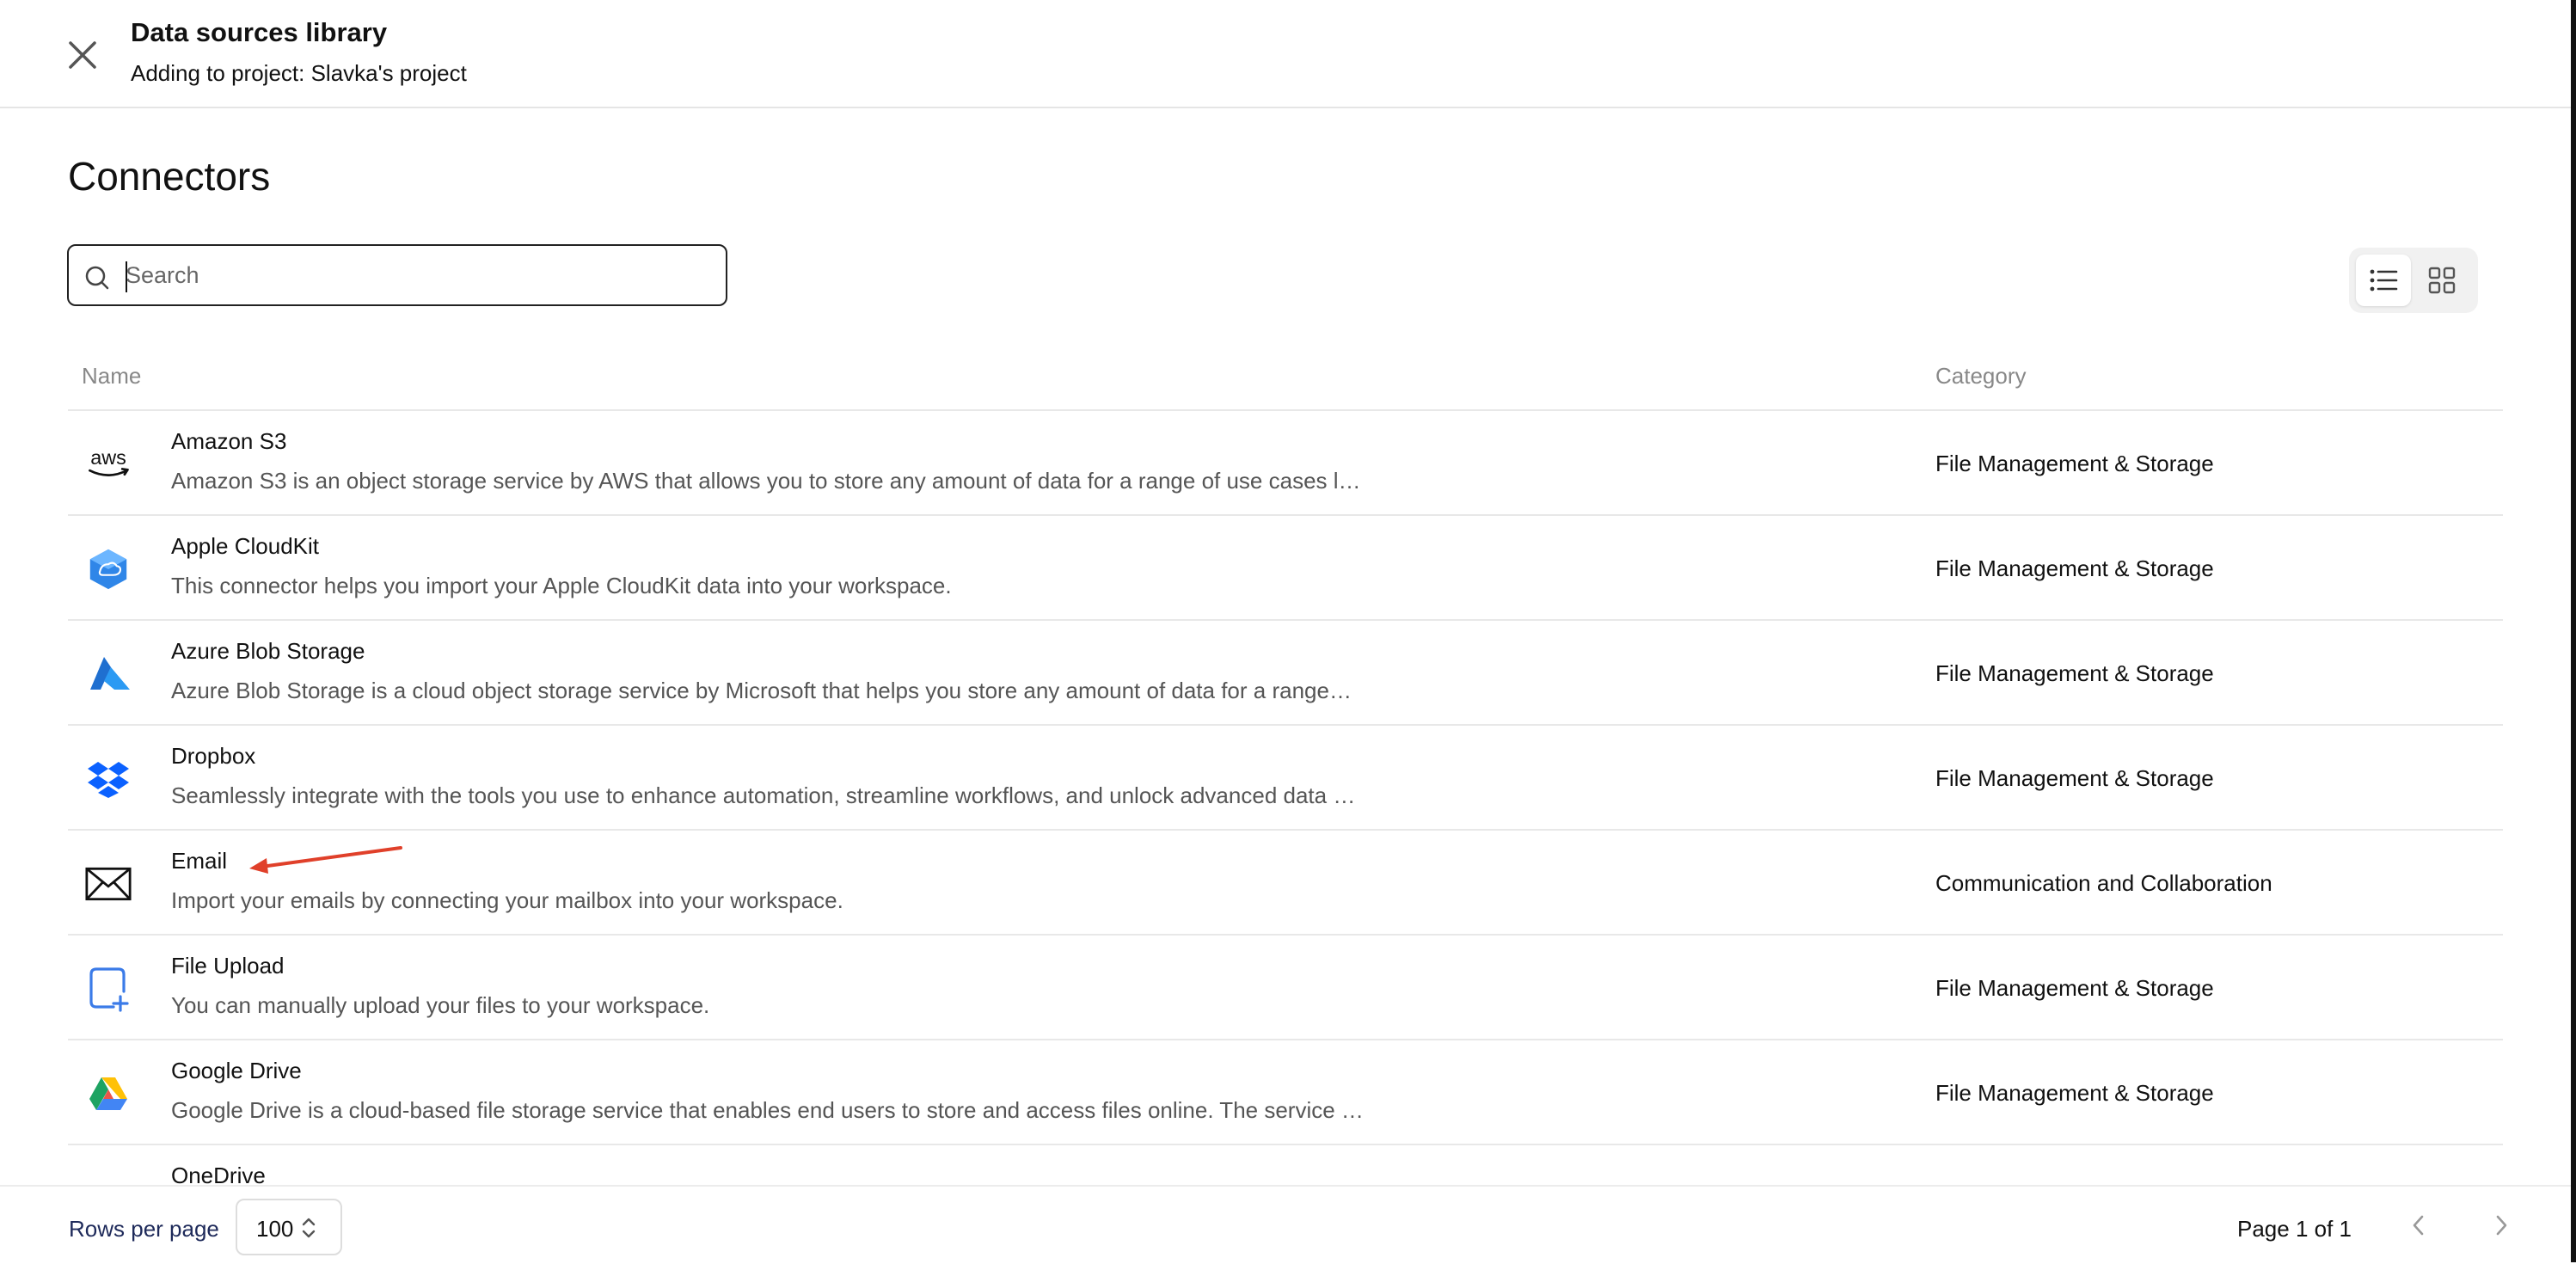 The width and height of the screenshot is (2576, 1264). What do you see at coordinates (2104, 883) in the screenshot?
I see `connector-category: Communication and Collaboration` at bounding box center [2104, 883].